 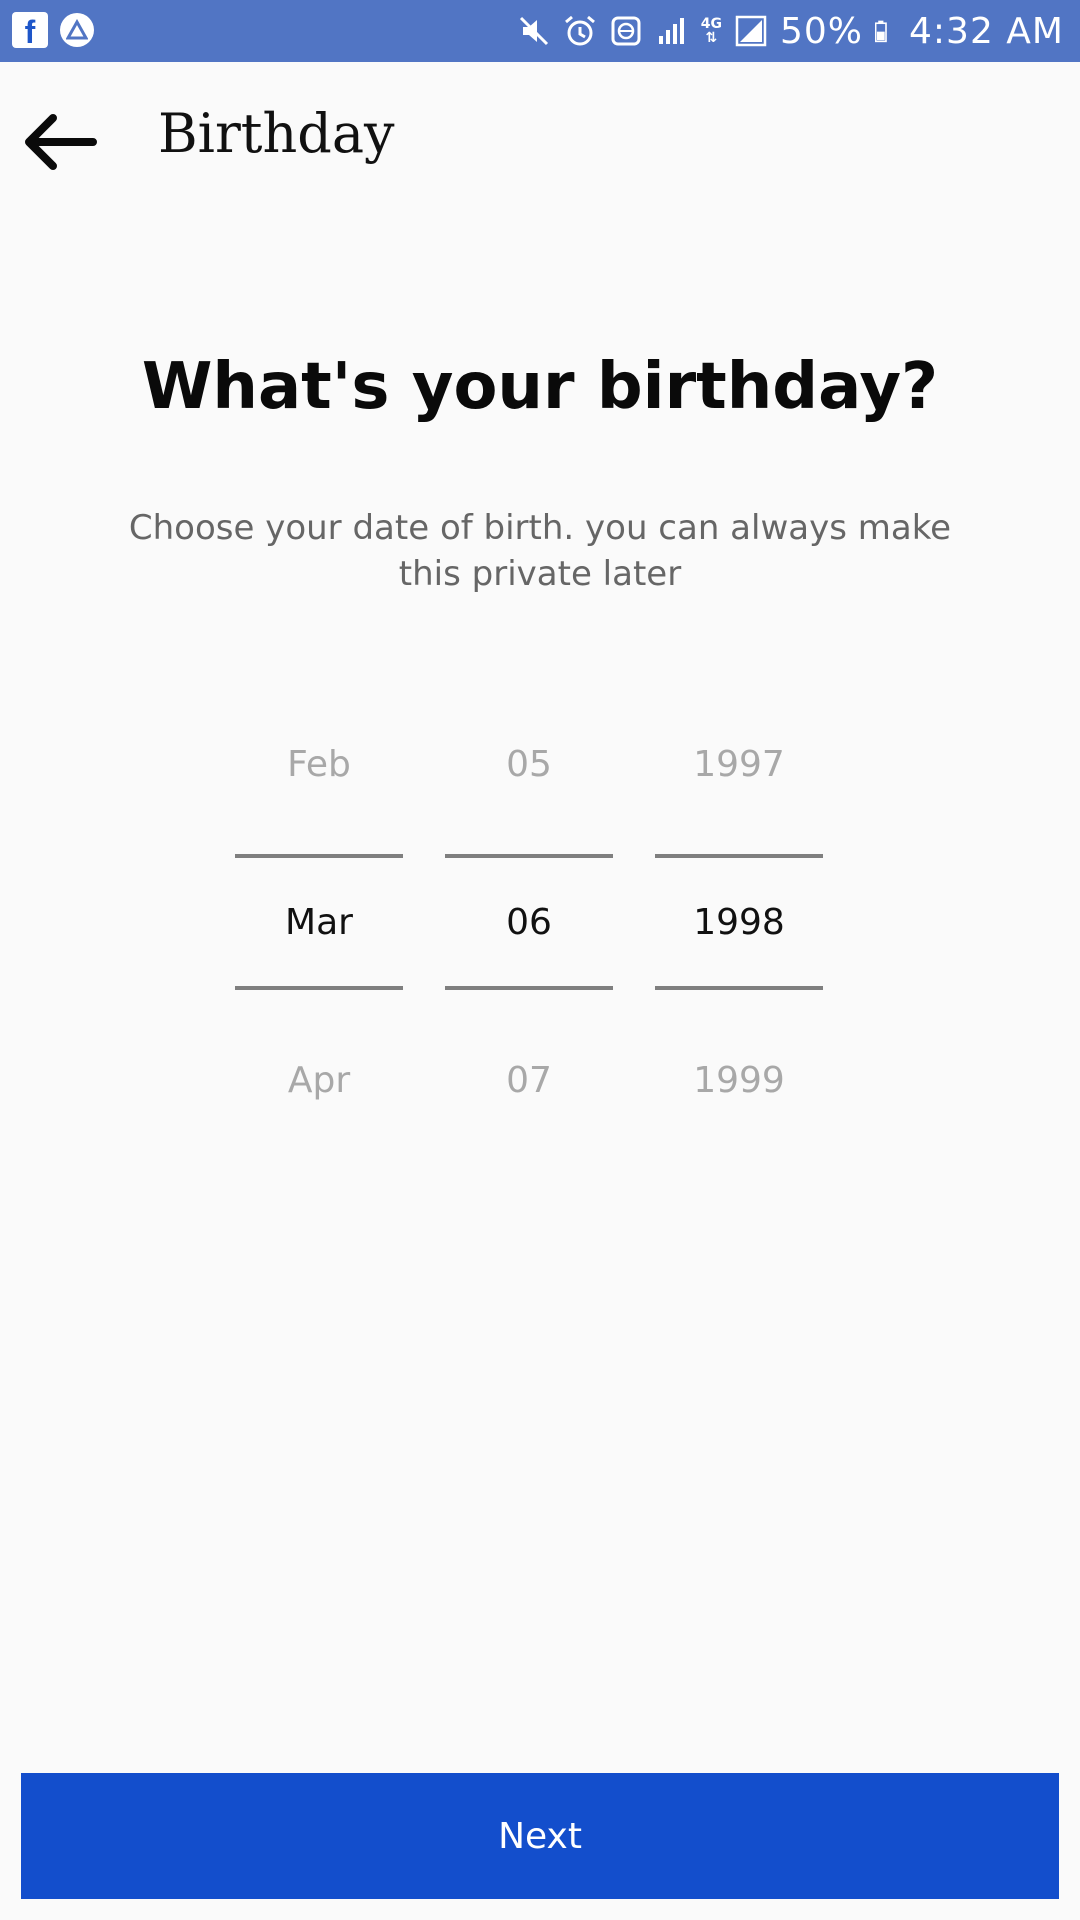 What do you see at coordinates (540, 387) in the screenshot?
I see `page-heading: What's your birthday?` at bounding box center [540, 387].